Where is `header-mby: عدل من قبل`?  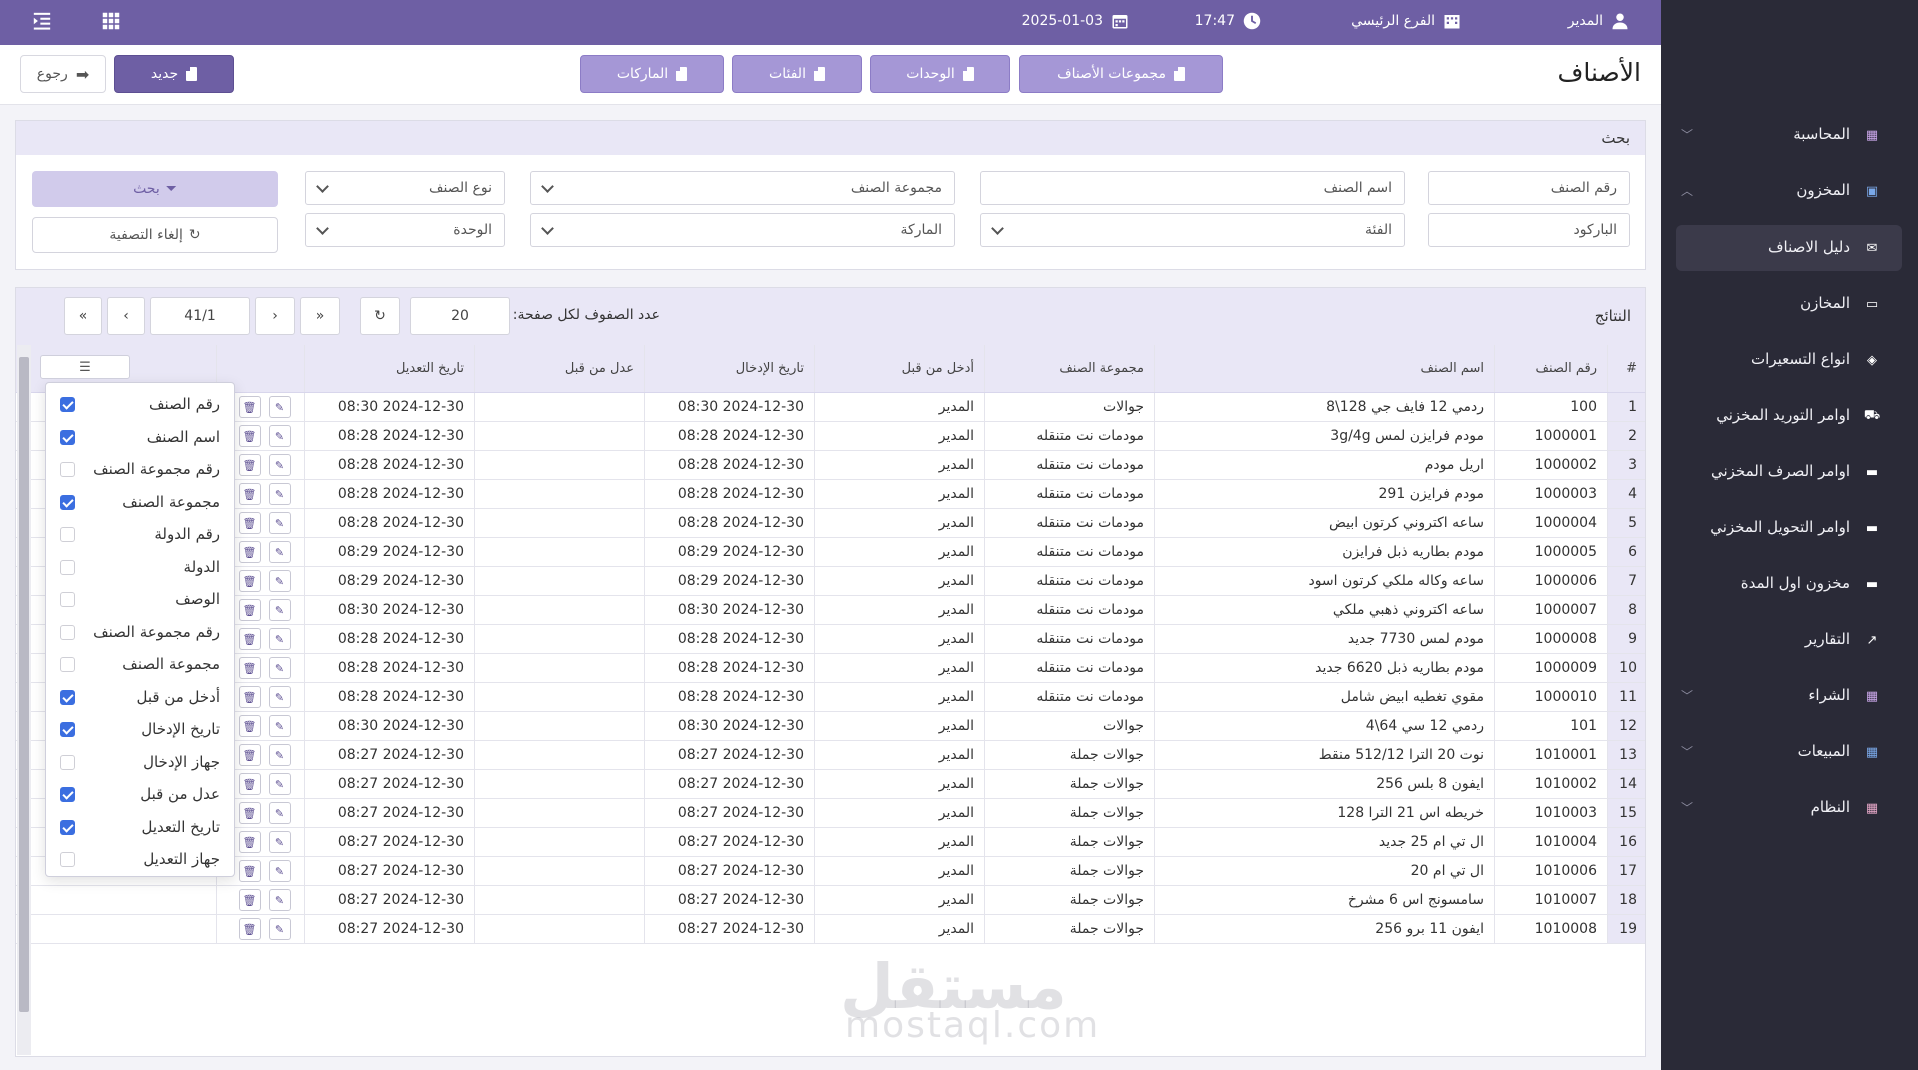 header-mby: عدل من قبل is located at coordinates (559, 368).